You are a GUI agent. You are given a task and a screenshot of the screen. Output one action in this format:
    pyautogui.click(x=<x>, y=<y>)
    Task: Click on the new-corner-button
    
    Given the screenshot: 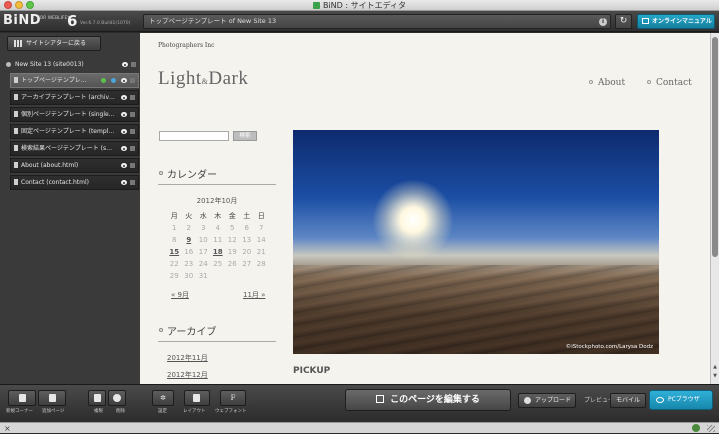 What is the action you would take?
    pyautogui.click(x=22, y=398)
    